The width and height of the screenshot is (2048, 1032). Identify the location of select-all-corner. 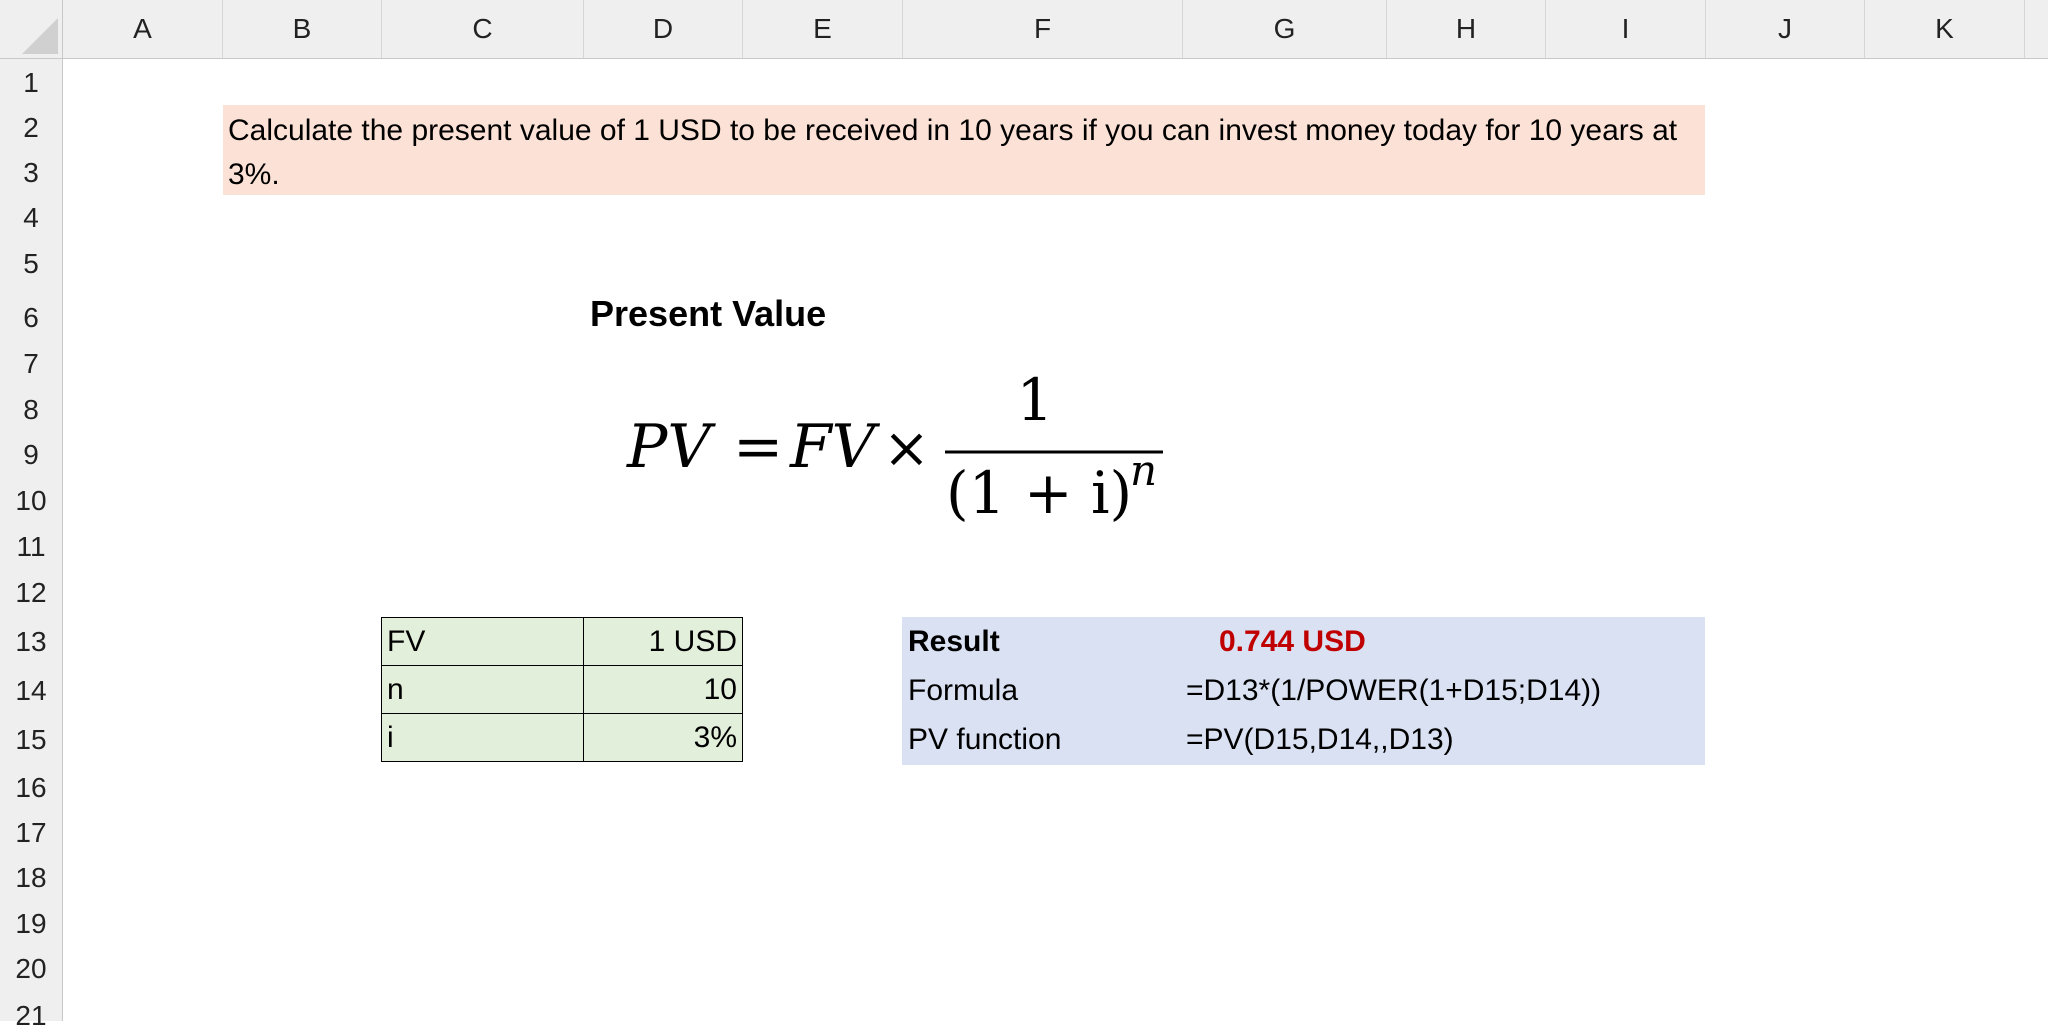
(31, 29).